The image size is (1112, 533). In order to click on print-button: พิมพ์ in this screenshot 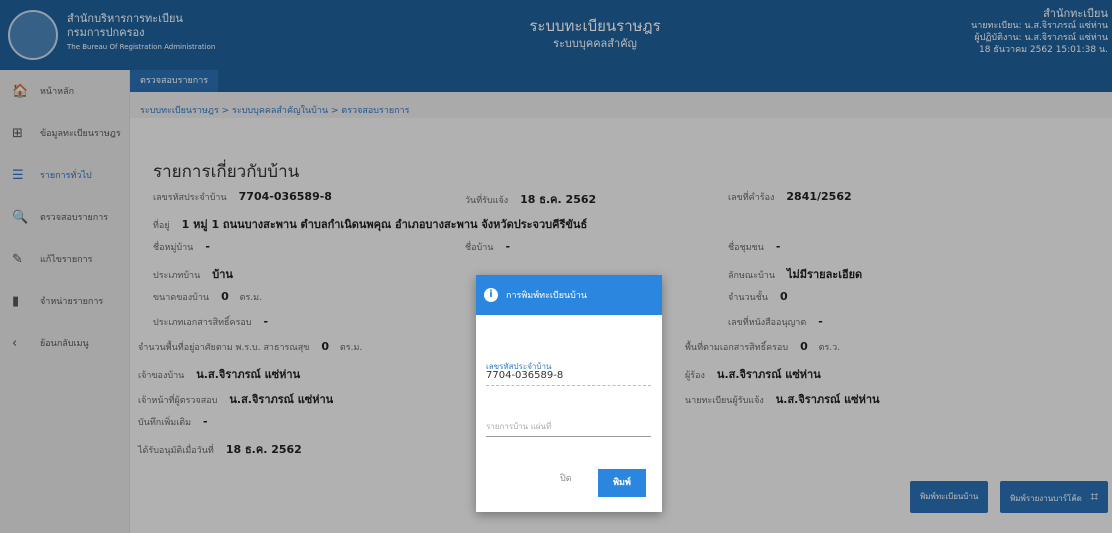, I will do `click(622, 483)`.